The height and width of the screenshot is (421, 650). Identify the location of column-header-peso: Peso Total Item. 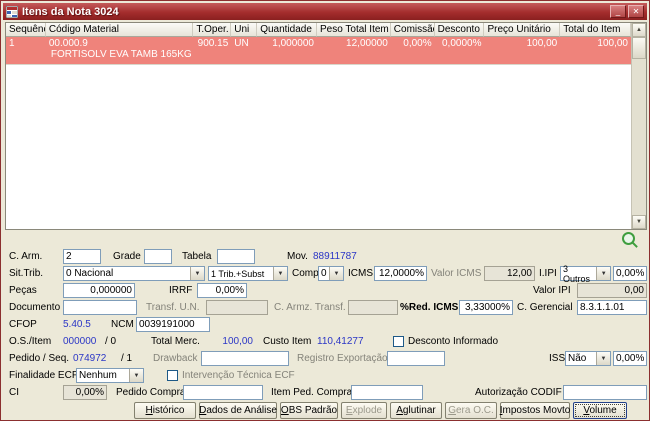
(354, 30).